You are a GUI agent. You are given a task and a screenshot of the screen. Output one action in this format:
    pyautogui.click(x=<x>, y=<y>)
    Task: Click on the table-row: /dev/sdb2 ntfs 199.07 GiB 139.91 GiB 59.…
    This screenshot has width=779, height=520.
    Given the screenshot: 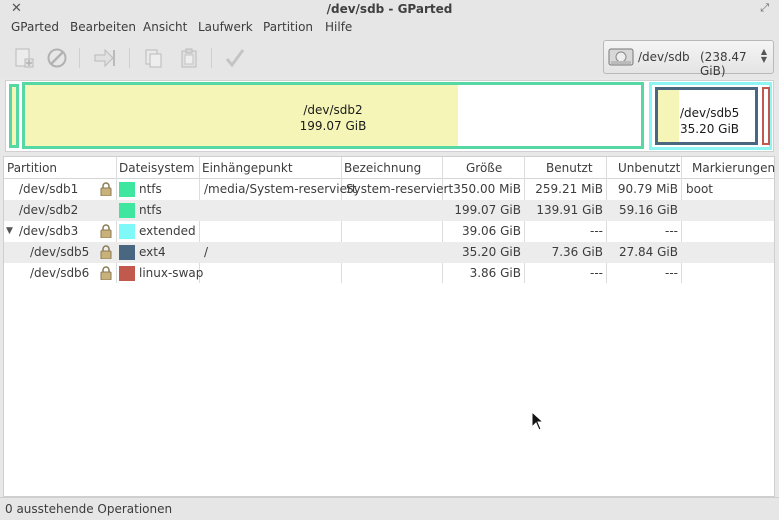 What is the action you would take?
    pyautogui.click(x=389, y=210)
    